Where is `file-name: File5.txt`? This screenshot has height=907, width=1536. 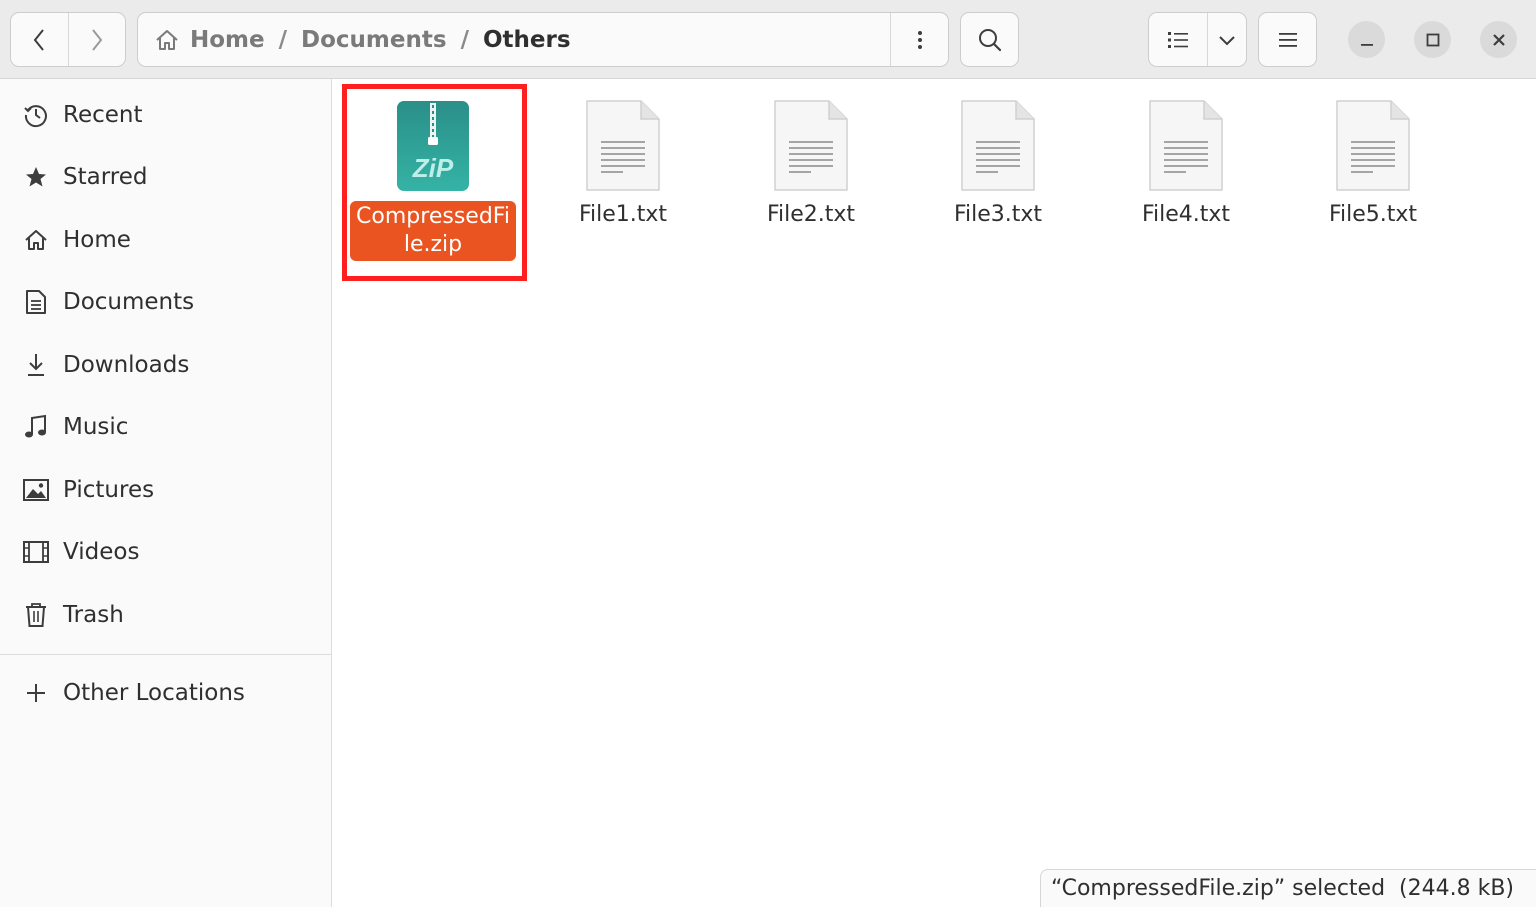
file-name: File5.txt is located at coordinates (1373, 214).